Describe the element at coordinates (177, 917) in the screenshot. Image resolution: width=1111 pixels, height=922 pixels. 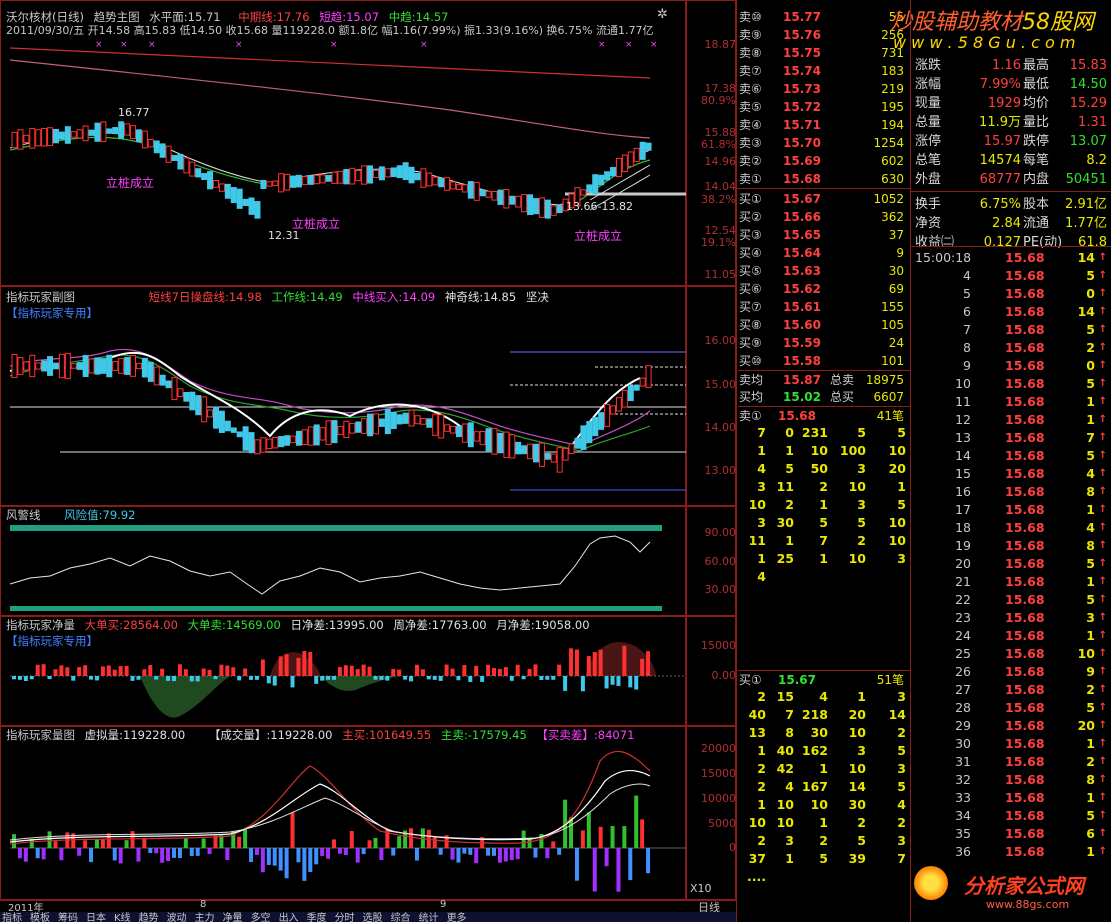
I see `bottom-tab: 波动` at that location.